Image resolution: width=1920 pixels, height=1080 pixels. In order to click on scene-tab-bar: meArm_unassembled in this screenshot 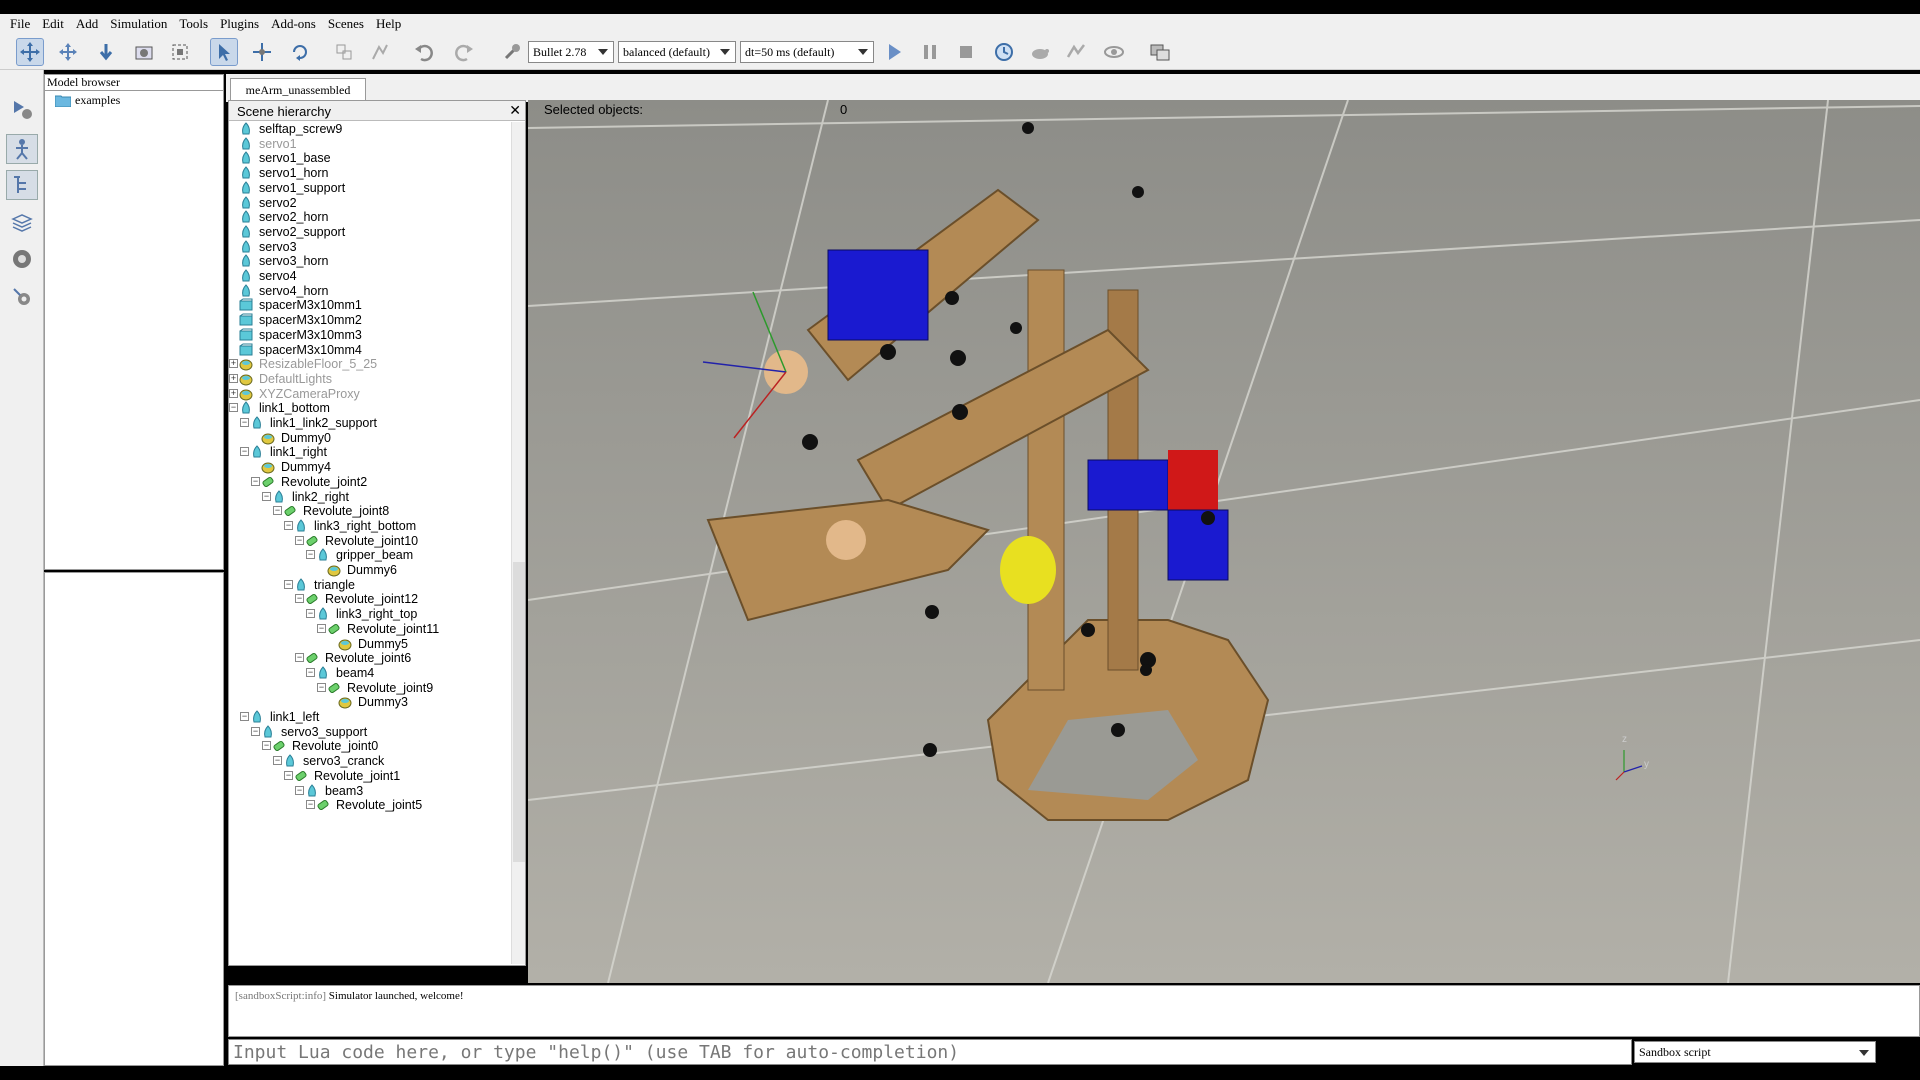, I will do `click(1073, 88)`.